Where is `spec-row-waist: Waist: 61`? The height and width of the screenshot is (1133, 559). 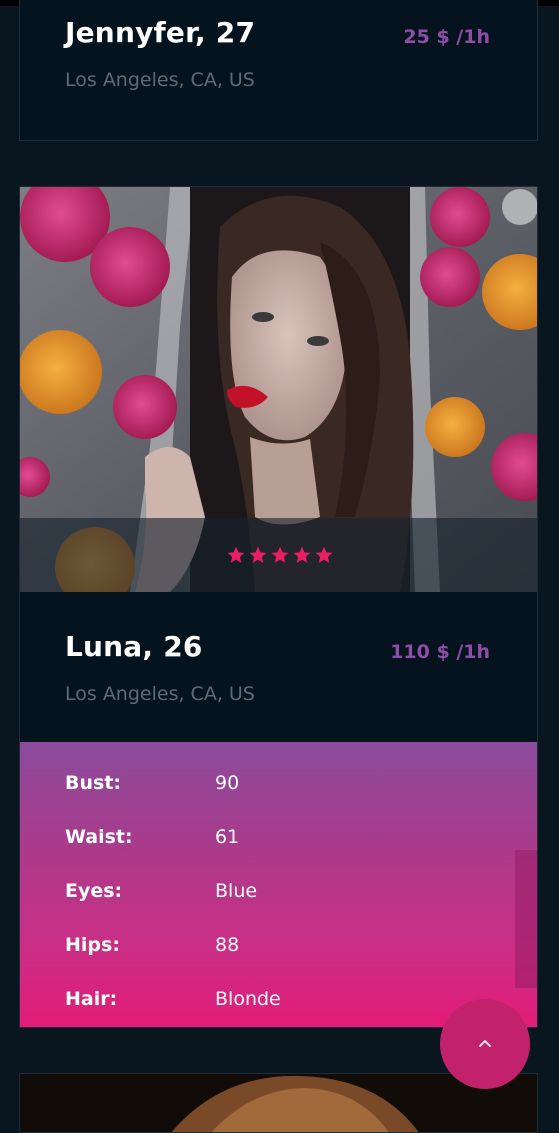
spec-row-waist: Waist: 61 is located at coordinates (265, 841).